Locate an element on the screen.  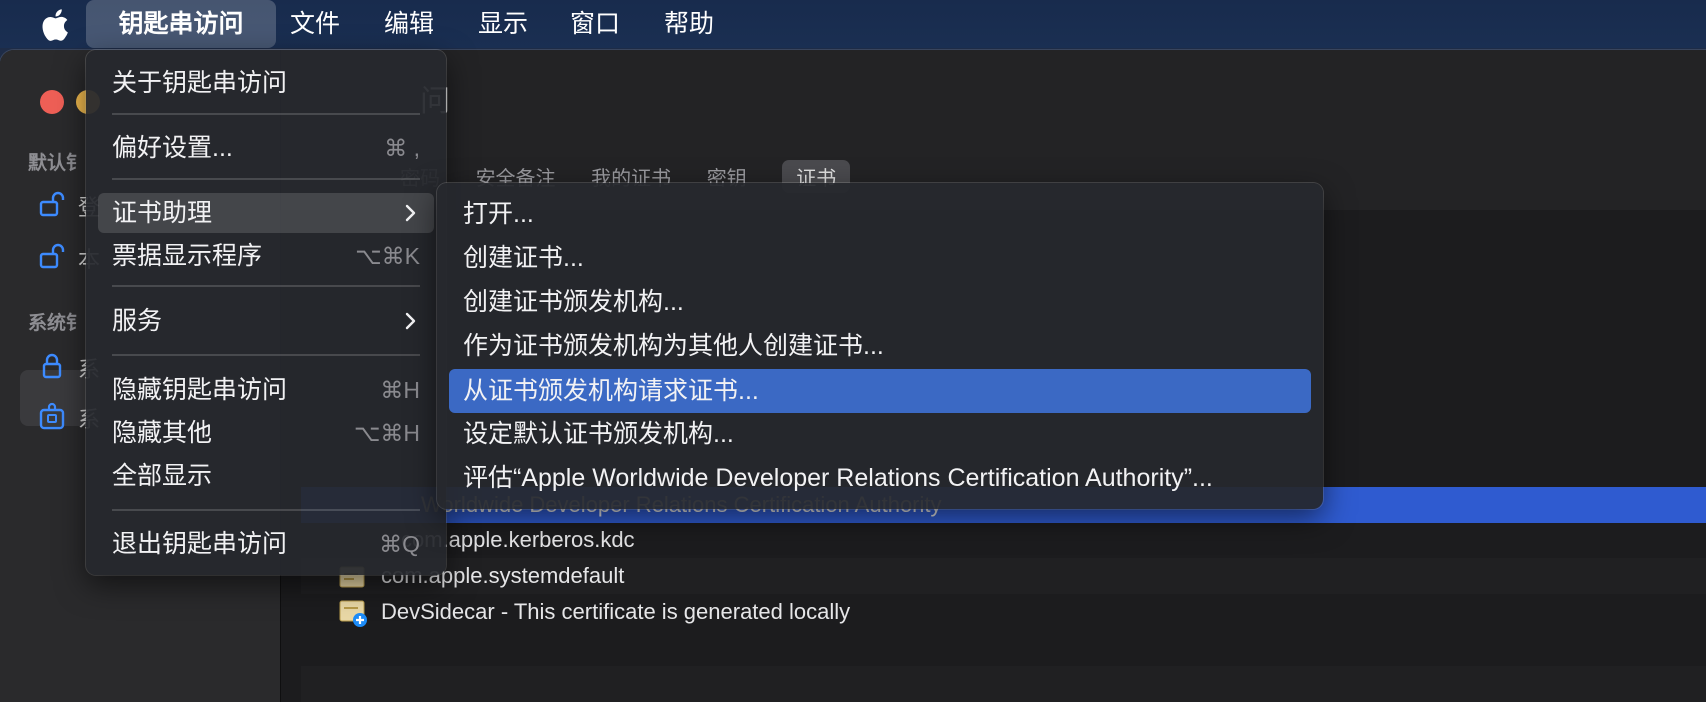
menu-item-label: 全部显示 is located at coordinates (162, 476).